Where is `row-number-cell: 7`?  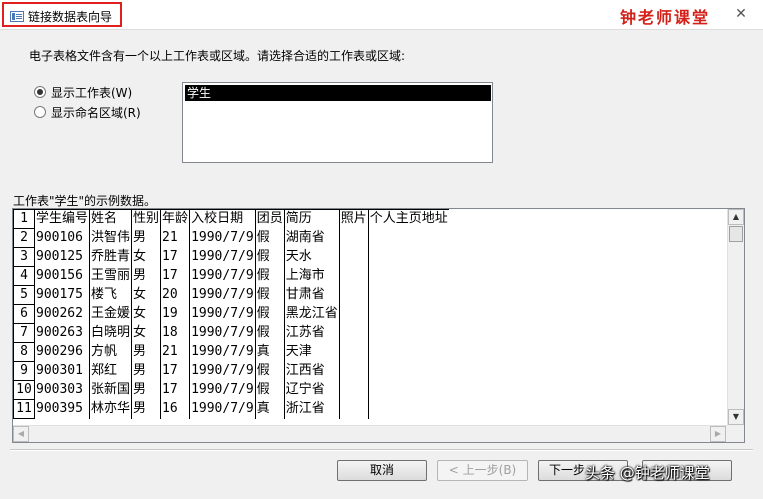 row-number-cell: 7 is located at coordinates (24, 333).